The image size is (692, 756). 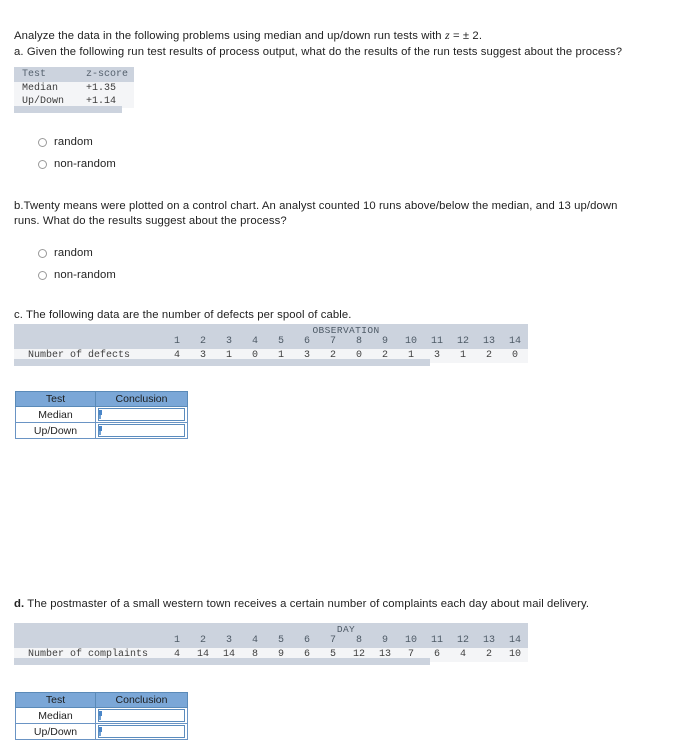 What do you see at coordinates (177, 641) in the screenshot?
I see `day-col-1: 1` at bounding box center [177, 641].